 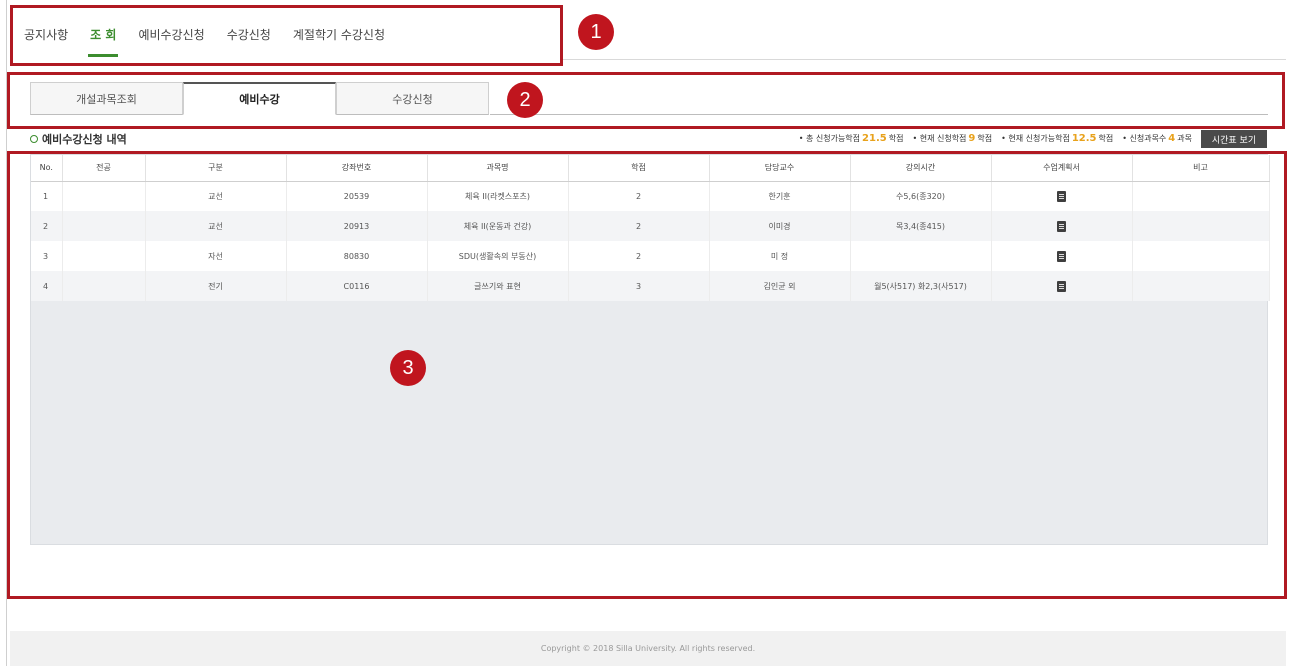 I want to click on annotation-badge-1: 1, so click(x=596, y=32).